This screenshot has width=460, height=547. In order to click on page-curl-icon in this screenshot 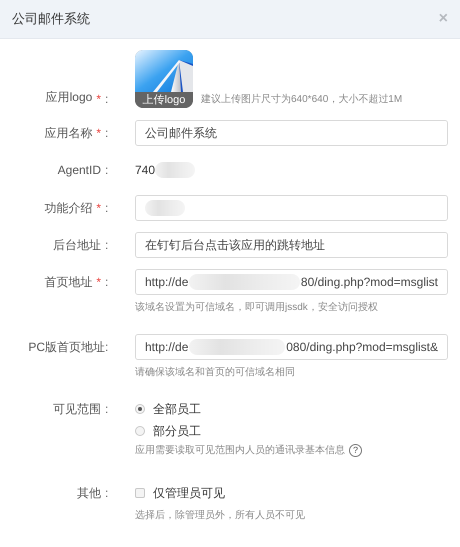, I will do `click(164, 71)`.